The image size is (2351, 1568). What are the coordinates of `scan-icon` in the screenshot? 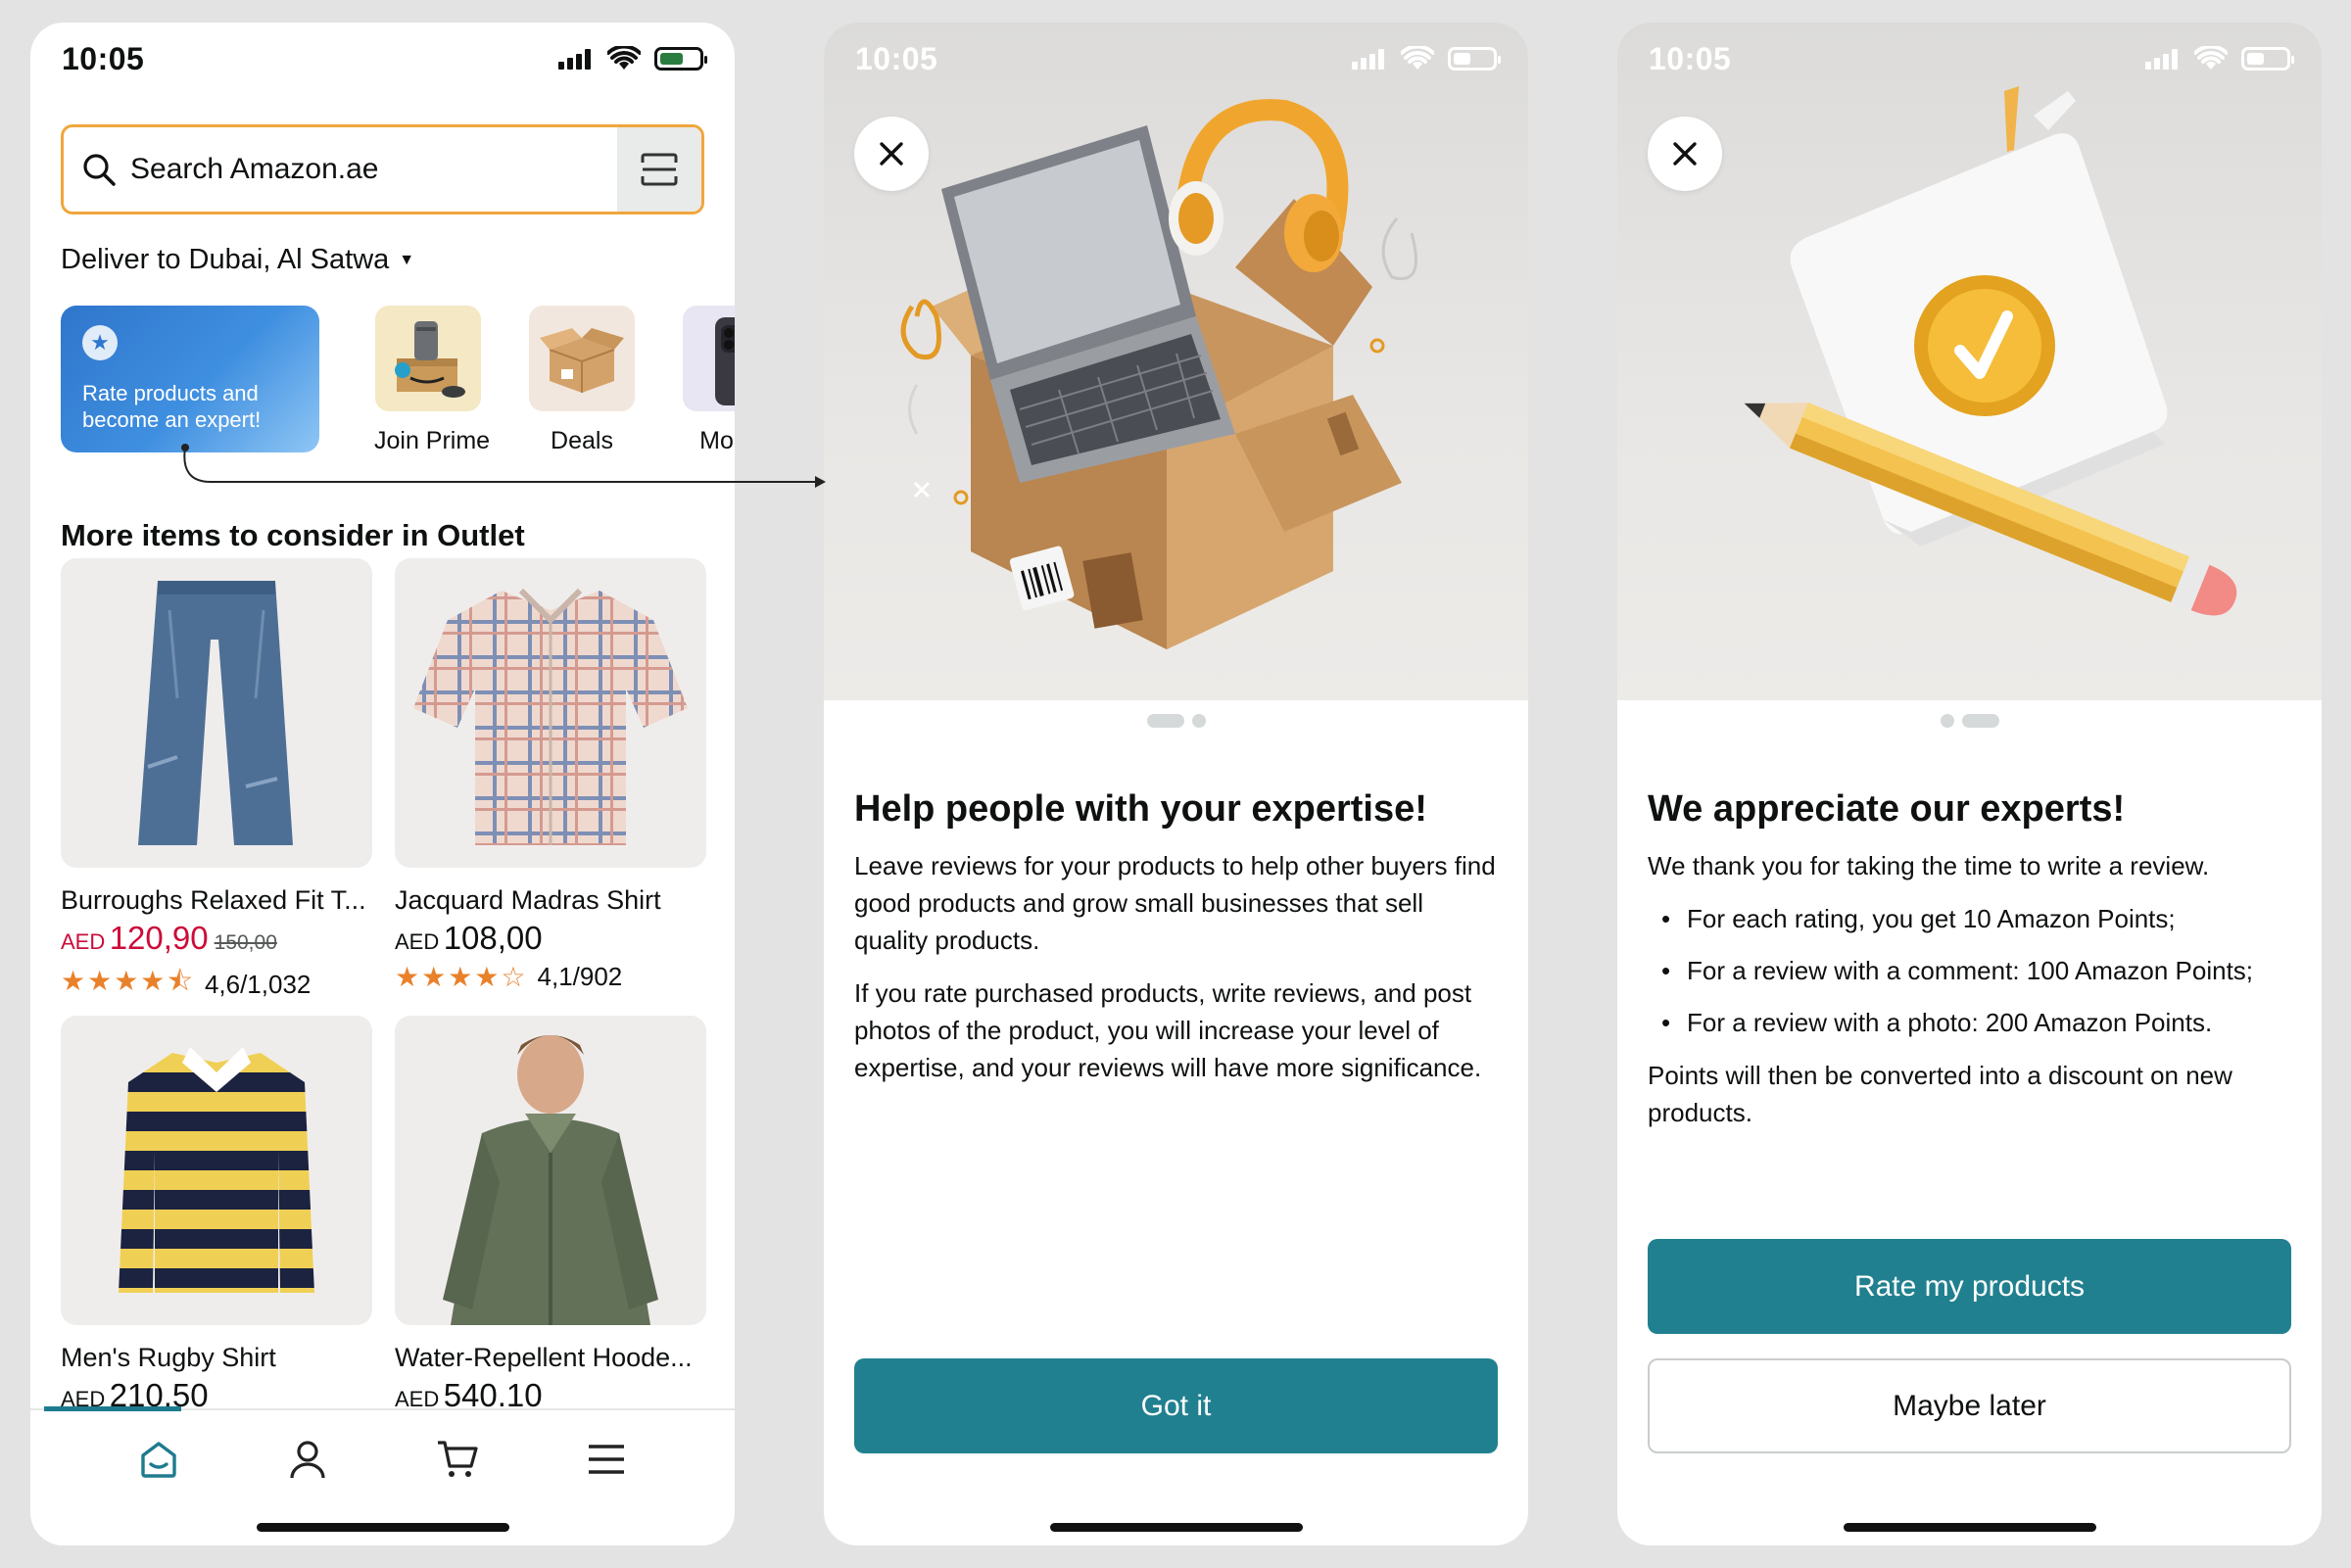 It's located at (660, 170).